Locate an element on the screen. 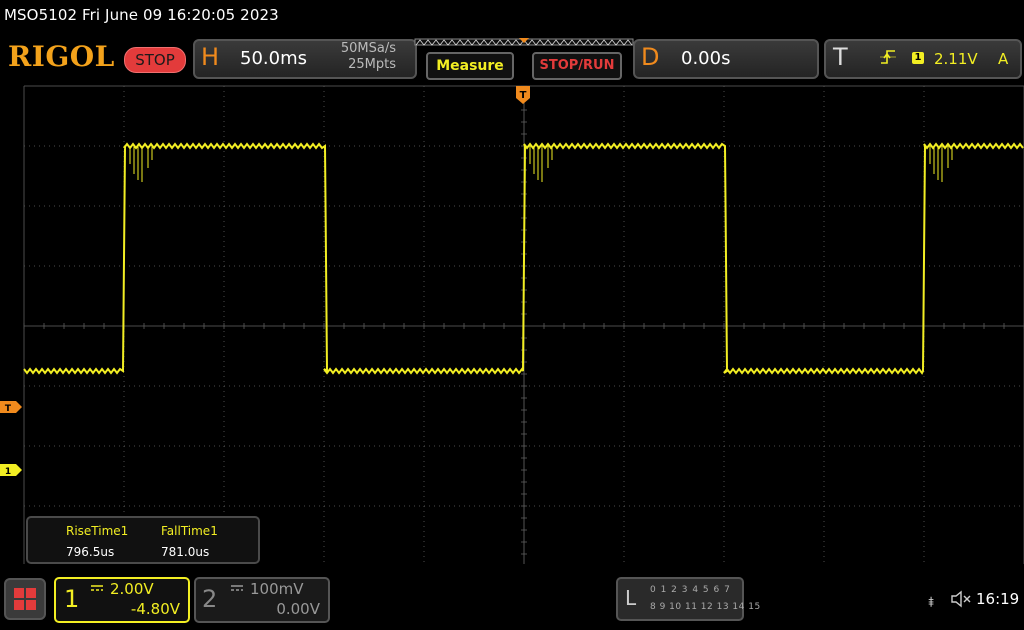 Image resolution: width=1024 pixels, height=630 pixels. channel-2-number: 2 is located at coordinates (210, 599).